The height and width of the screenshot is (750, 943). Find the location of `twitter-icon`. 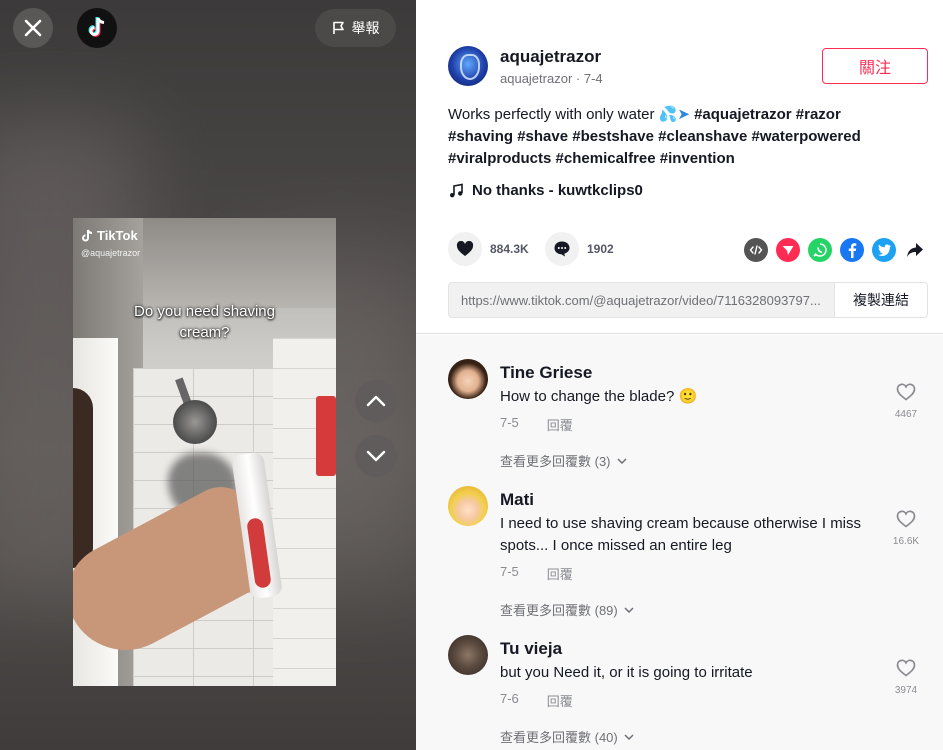

twitter-icon is located at coordinates (884, 250).